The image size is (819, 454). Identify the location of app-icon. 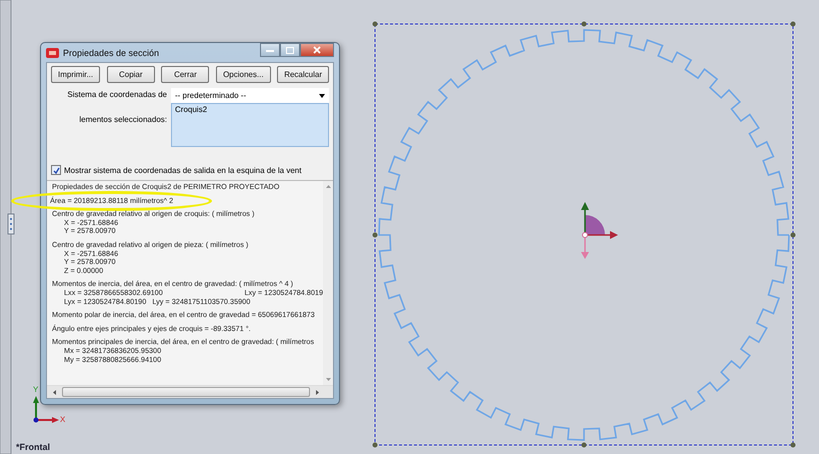
(52, 52).